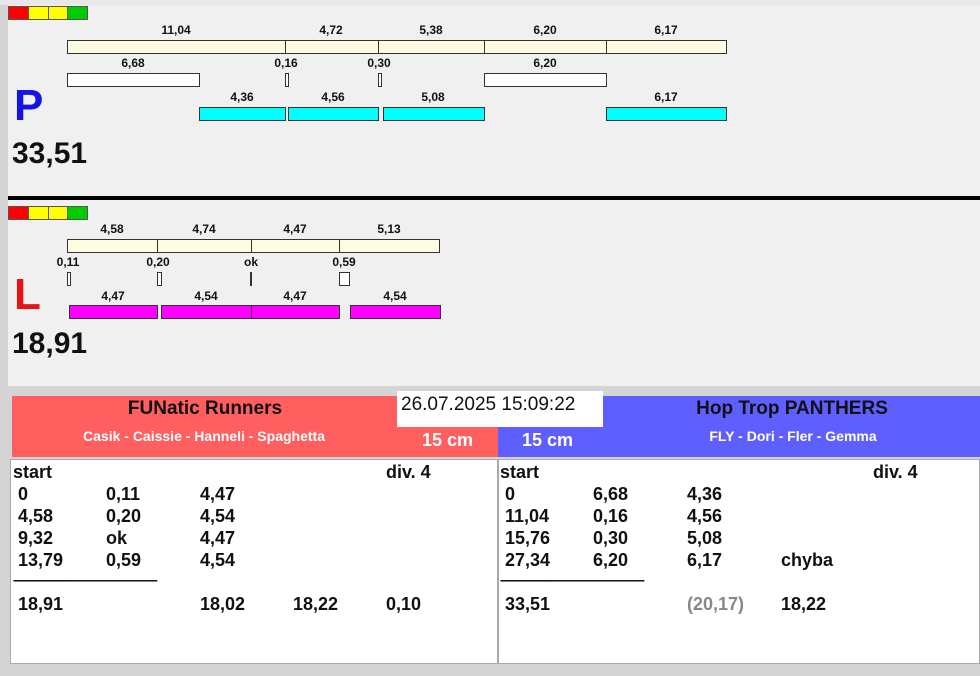  What do you see at coordinates (176, 30) in the screenshot?
I see `bar-label: 11,04` at bounding box center [176, 30].